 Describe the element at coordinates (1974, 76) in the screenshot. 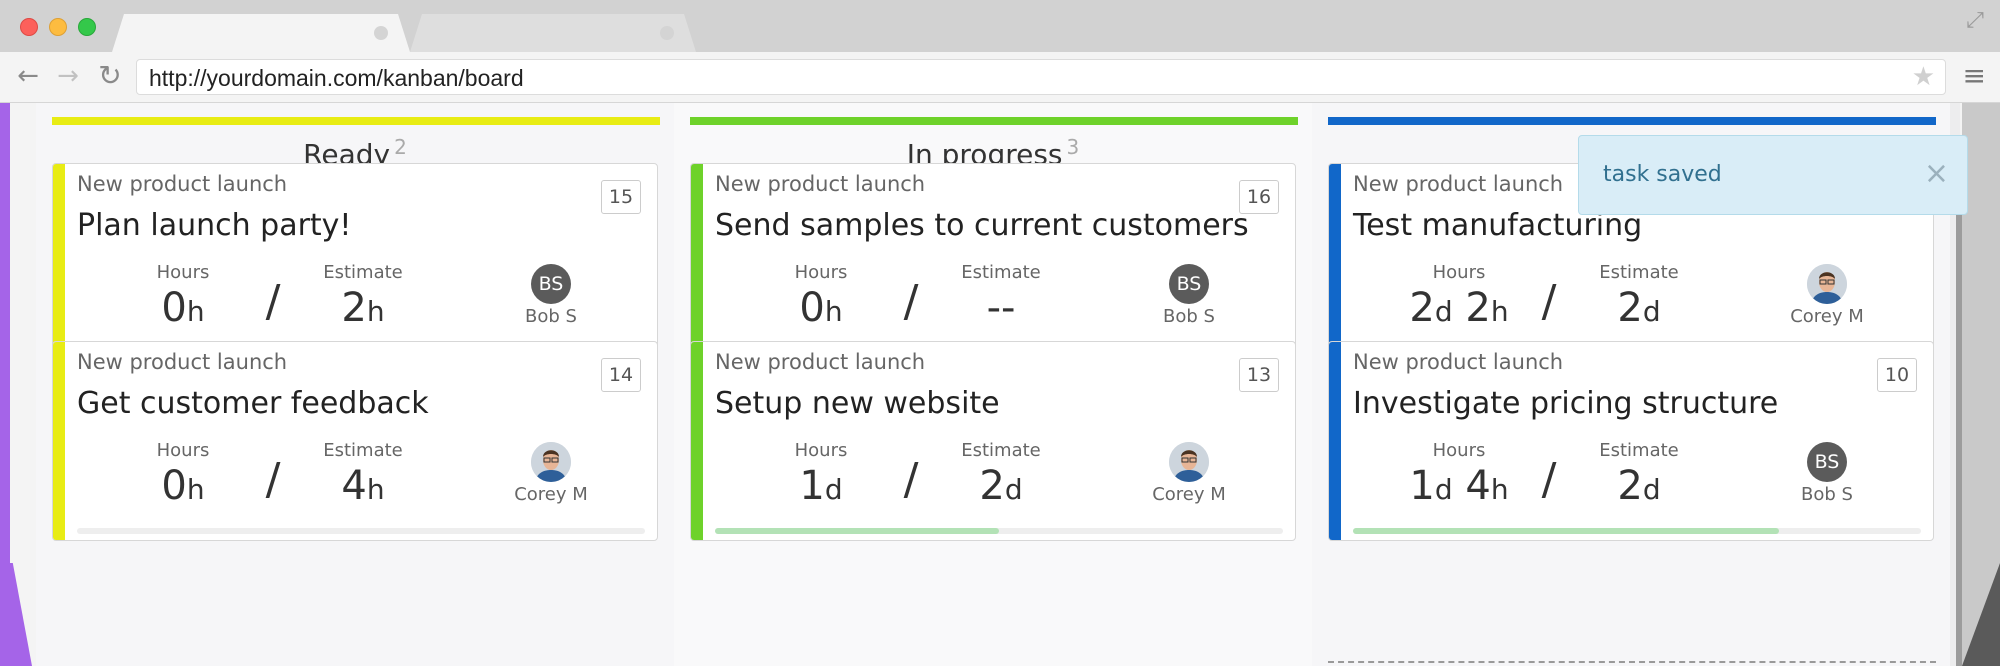

I see `browser-menu-icon: ≡` at that location.